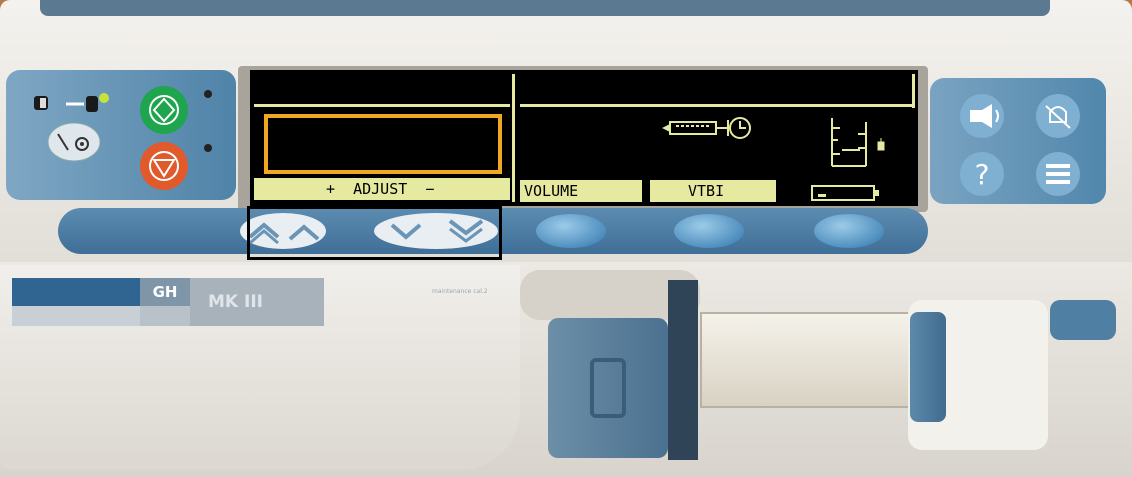 This screenshot has height=477, width=1132. I want to click on on-off-icon, so click(74, 142).